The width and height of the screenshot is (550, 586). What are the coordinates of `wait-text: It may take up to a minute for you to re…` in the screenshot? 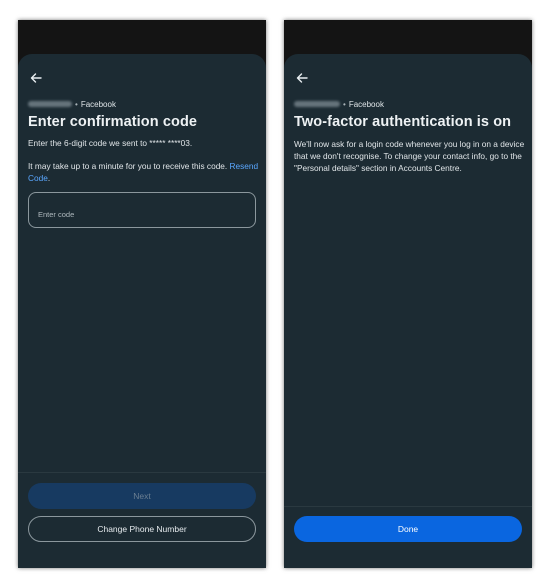 It's located at (128, 166).